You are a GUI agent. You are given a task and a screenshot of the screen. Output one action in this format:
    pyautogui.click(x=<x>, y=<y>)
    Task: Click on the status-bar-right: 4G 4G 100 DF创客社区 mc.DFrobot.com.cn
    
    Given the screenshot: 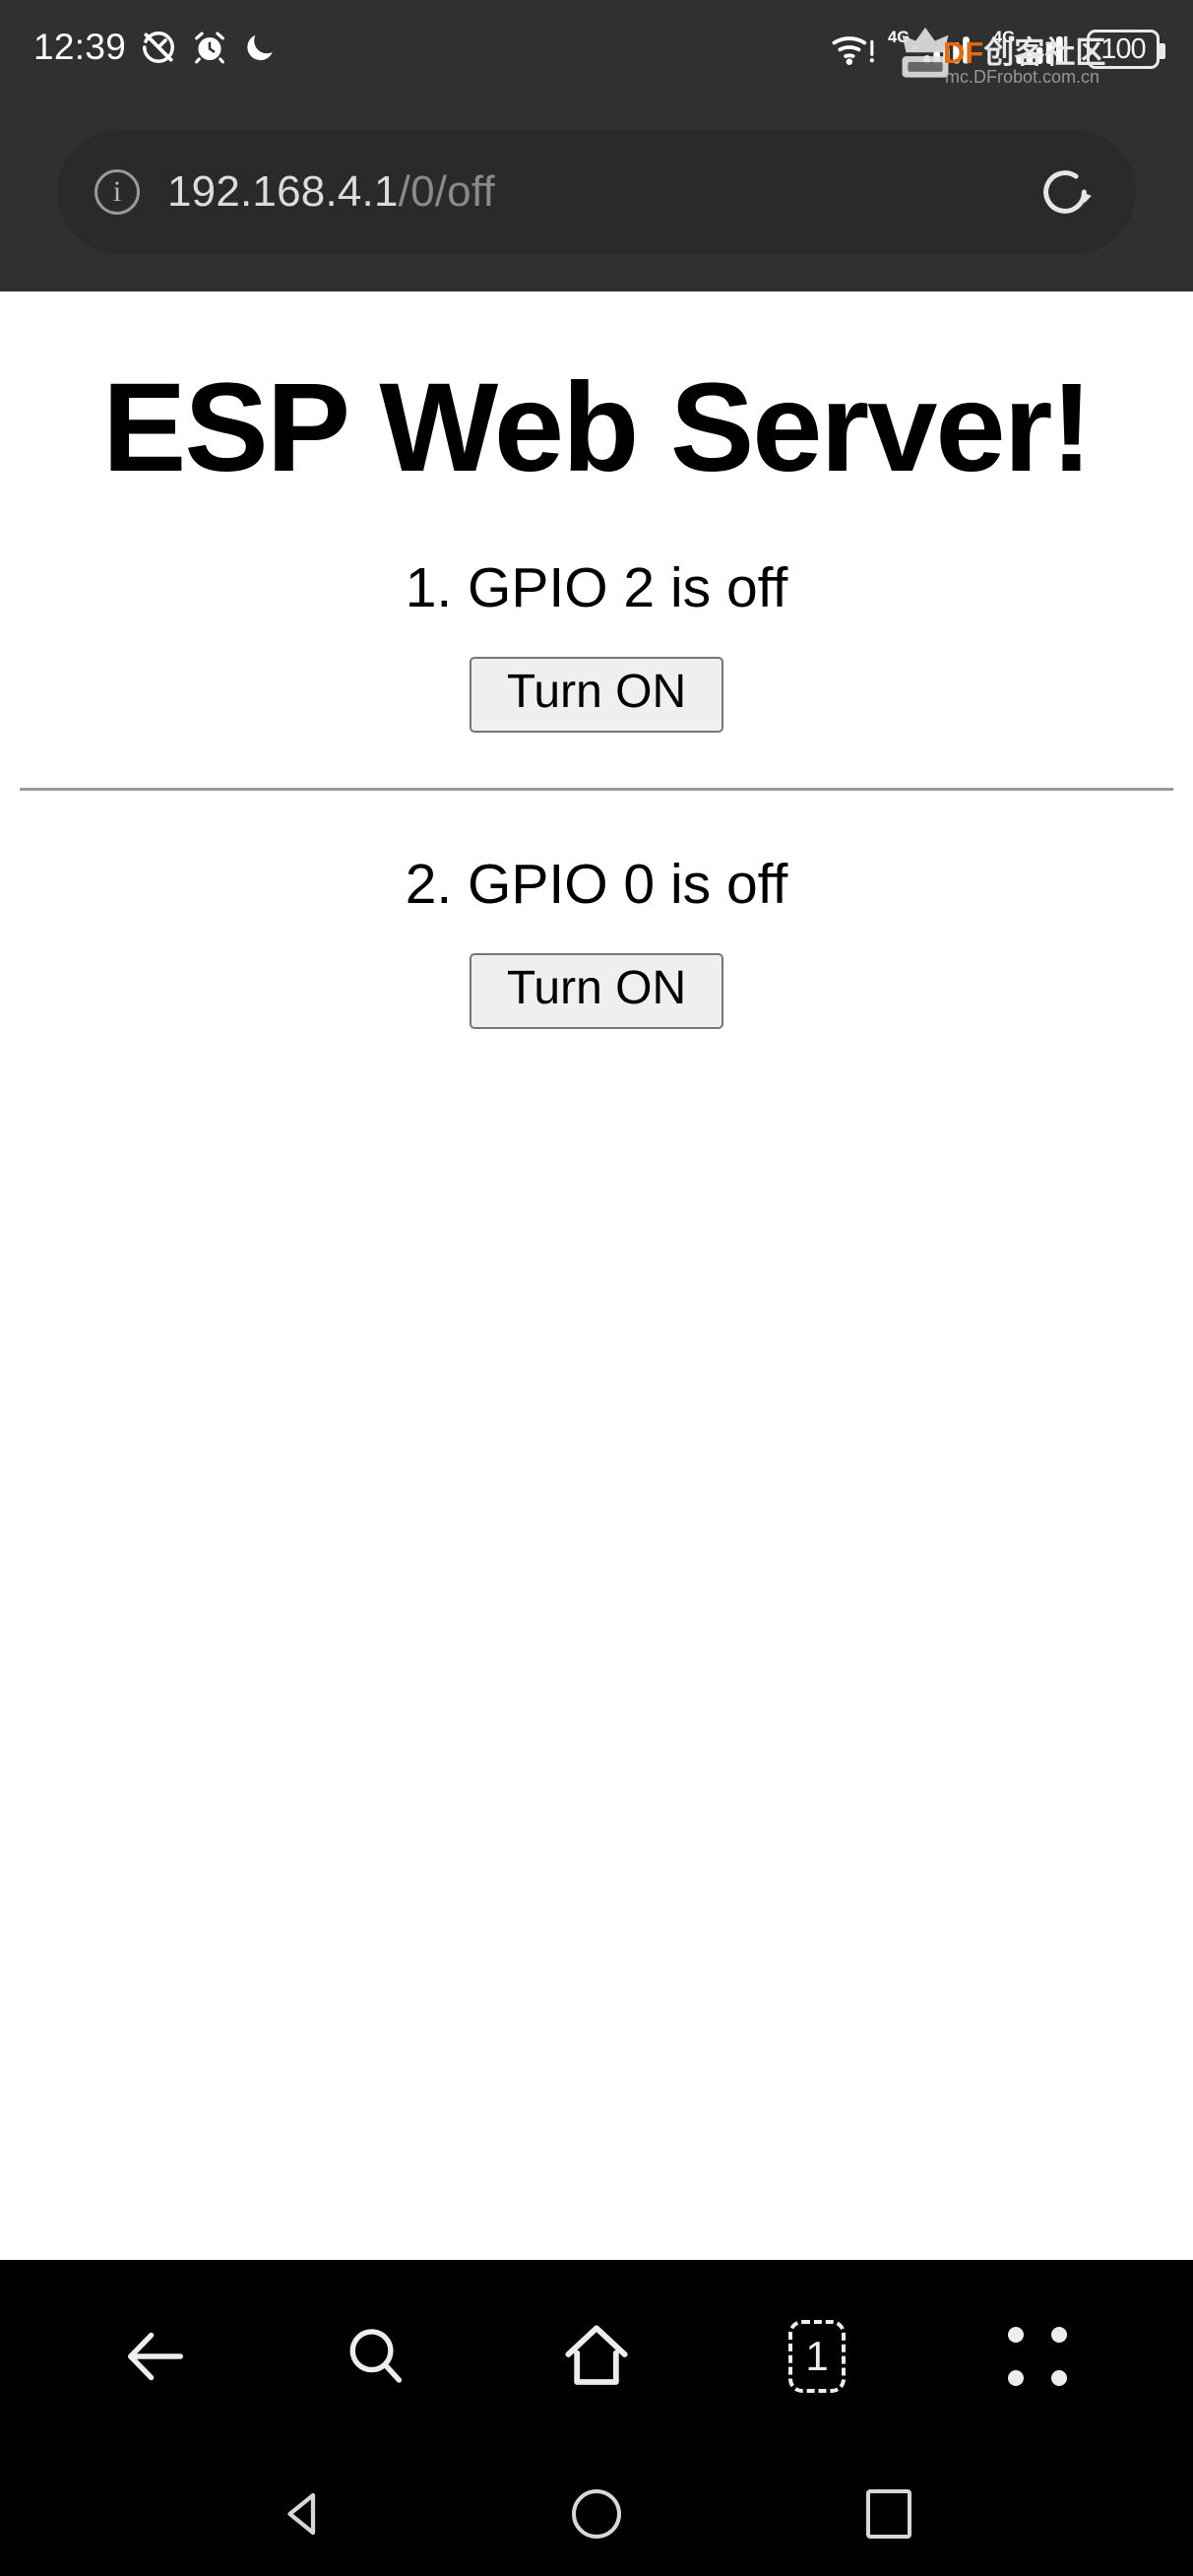 What is the action you would take?
    pyautogui.click(x=998, y=56)
    